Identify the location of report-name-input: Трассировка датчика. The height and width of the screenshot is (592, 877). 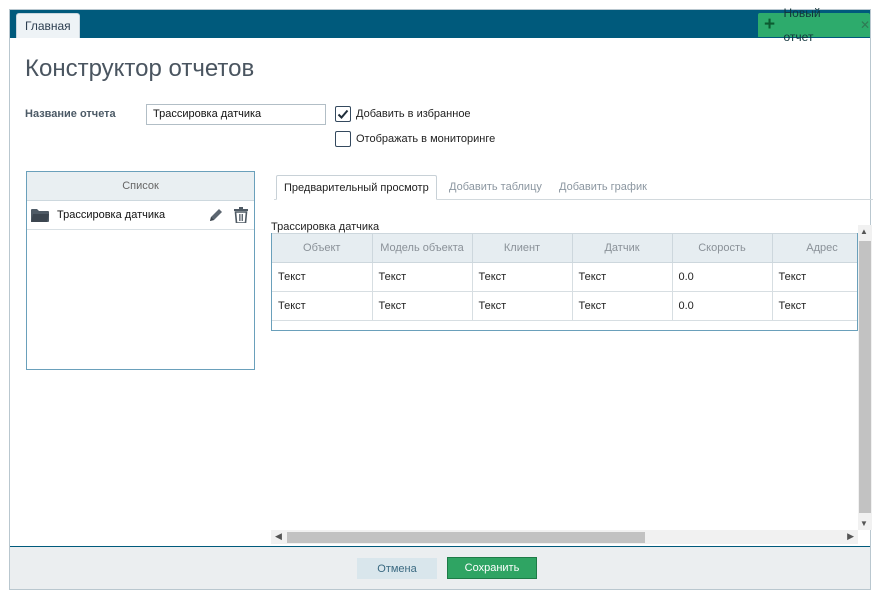
(236, 114).